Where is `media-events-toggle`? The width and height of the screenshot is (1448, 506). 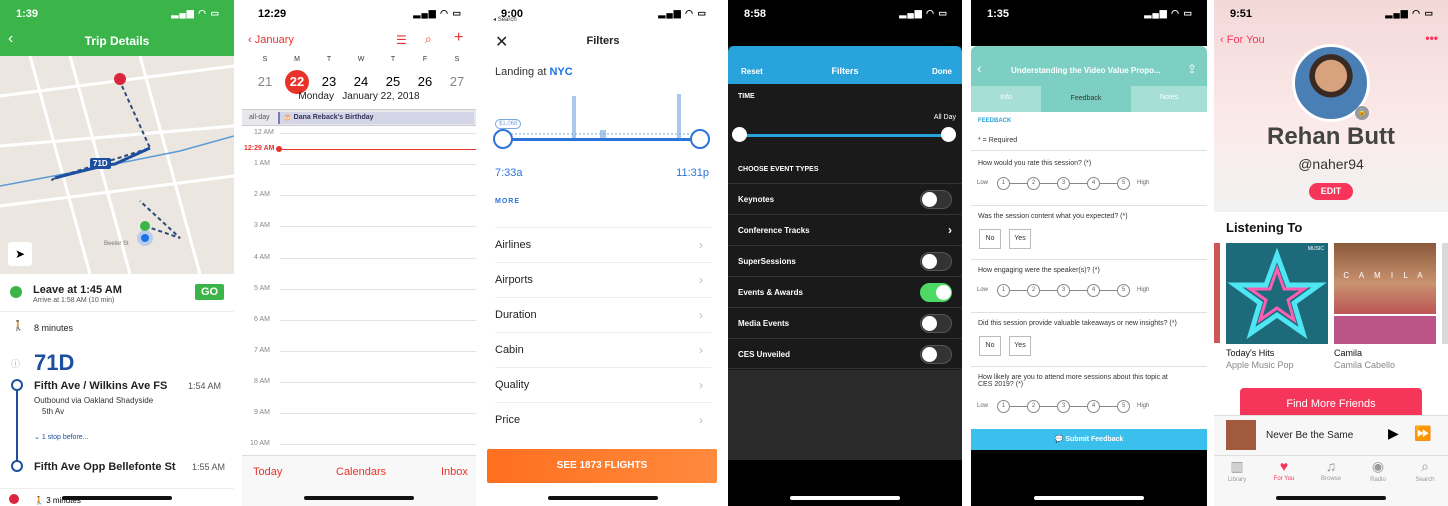
media-events-toggle is located at coordinates (936, 323).